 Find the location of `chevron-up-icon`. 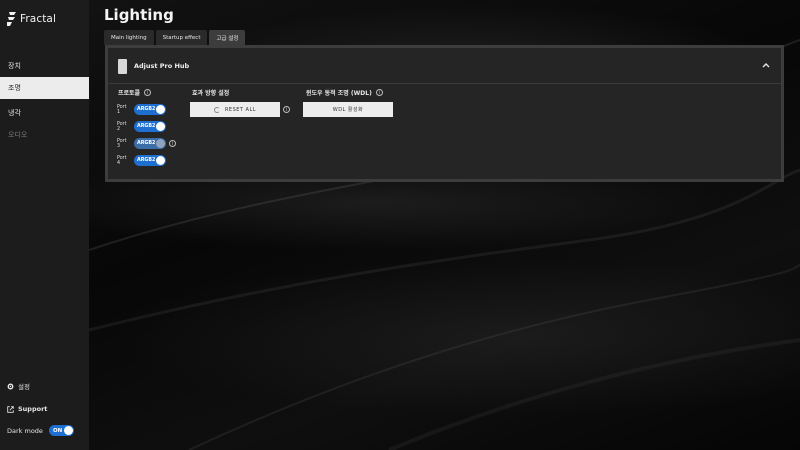

chevron-up-icon is located at coordinates (766, 65).